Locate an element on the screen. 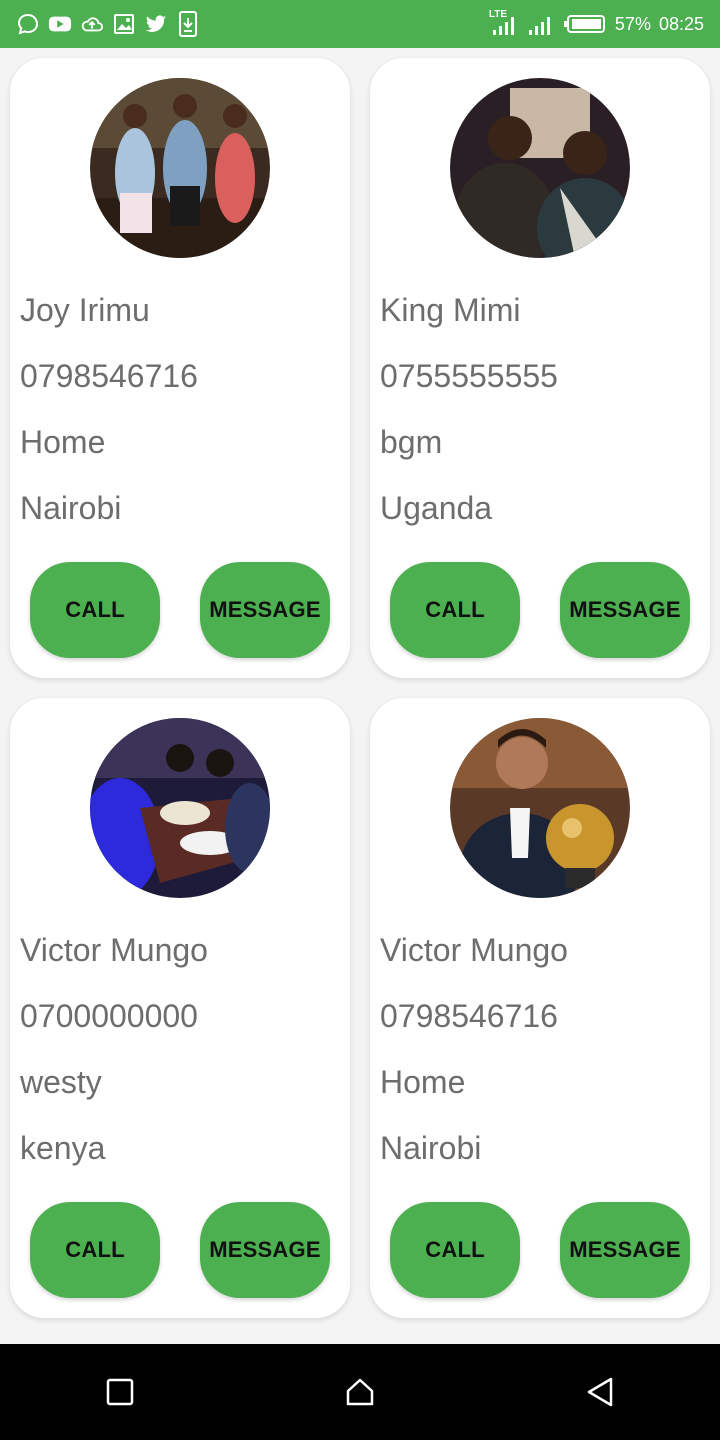 The width and height of the screenshot is (720, 1440). contact-label: bgm is located at coordinates (411, 442).